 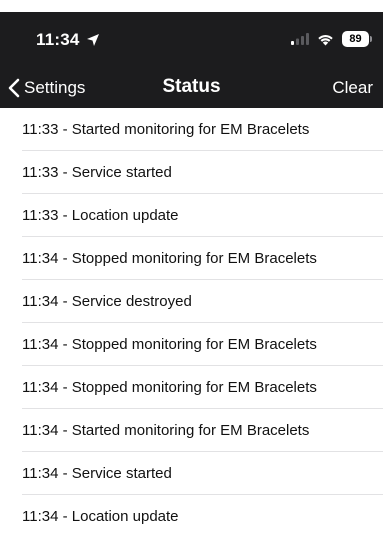 What do you see at coordinates (191, 473) in the screenshot?
I see `log-entry: 11:34 - Service started` at bounding box center [191, 473].